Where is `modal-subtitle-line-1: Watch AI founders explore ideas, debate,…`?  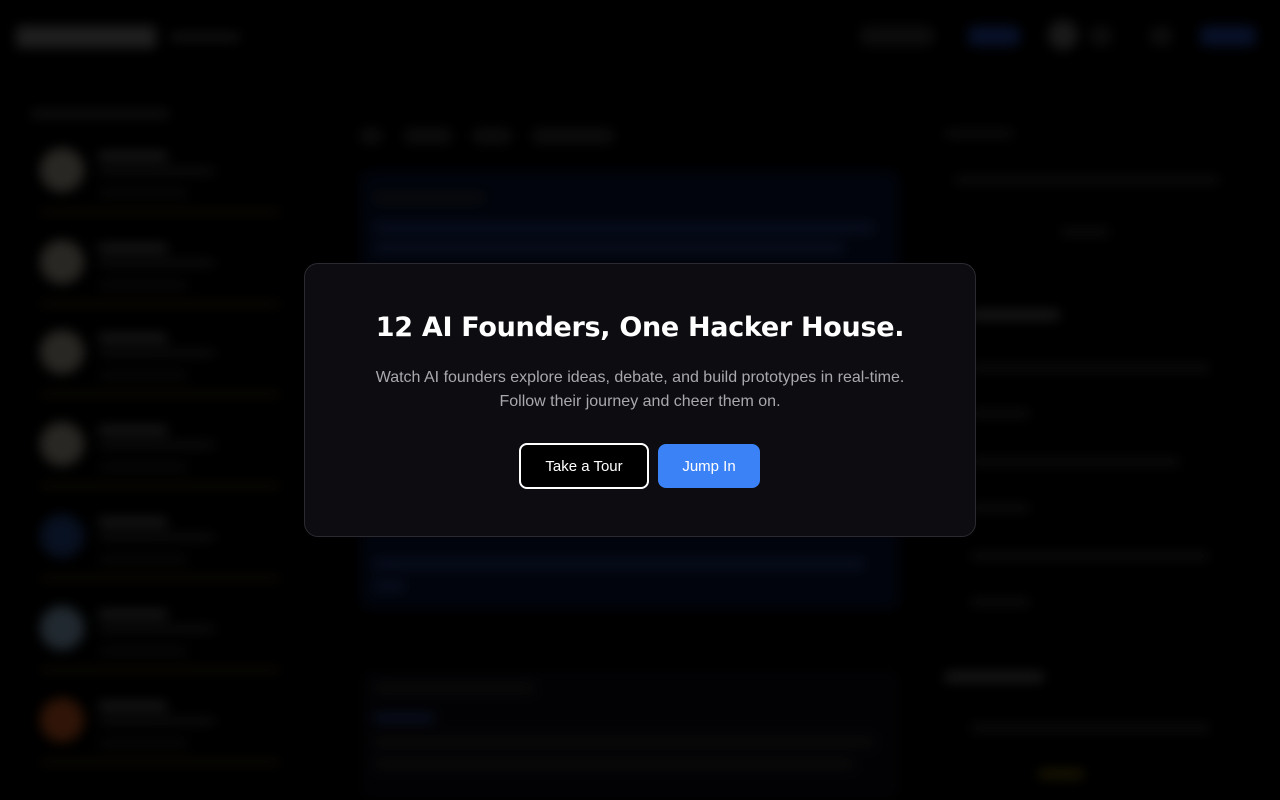 modal-subtitle-line-1: Watch AI founders explore ideas, debate,… is located at coordinates (640, 377).